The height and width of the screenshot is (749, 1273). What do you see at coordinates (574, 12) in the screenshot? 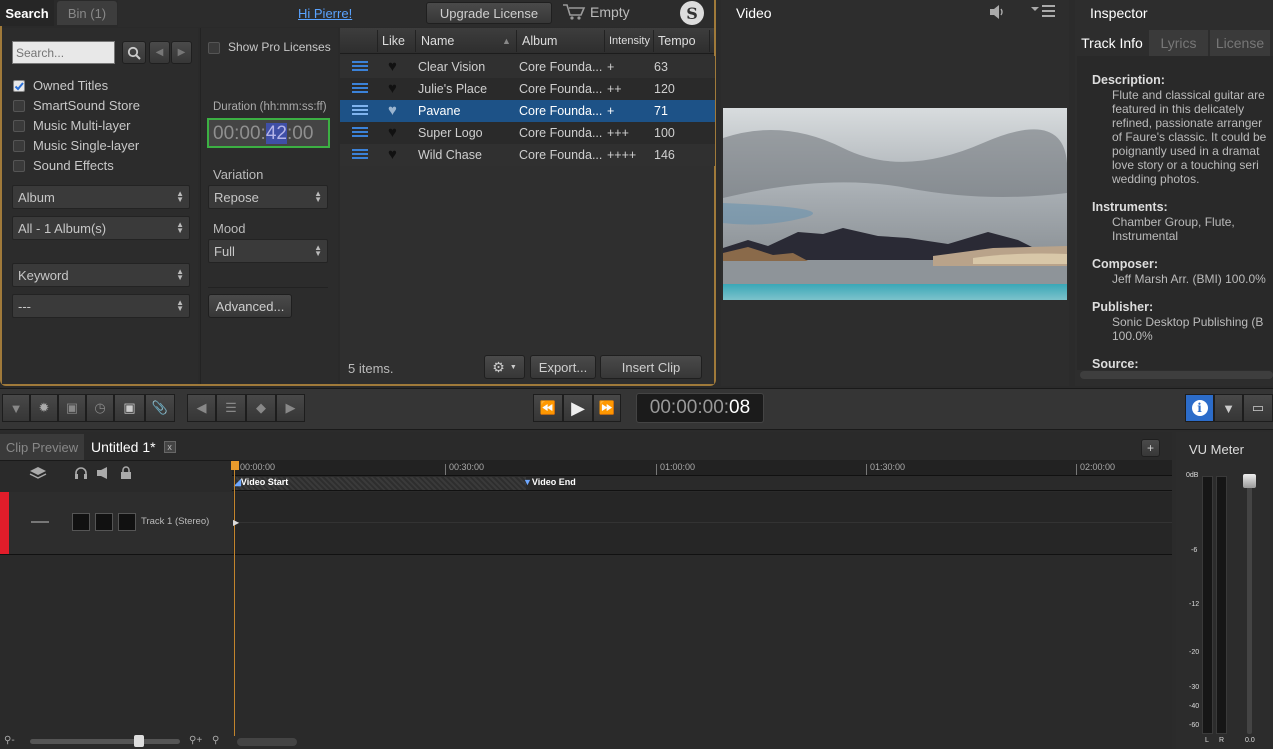
I see `cart-icon` at bounding box center [574, 12].